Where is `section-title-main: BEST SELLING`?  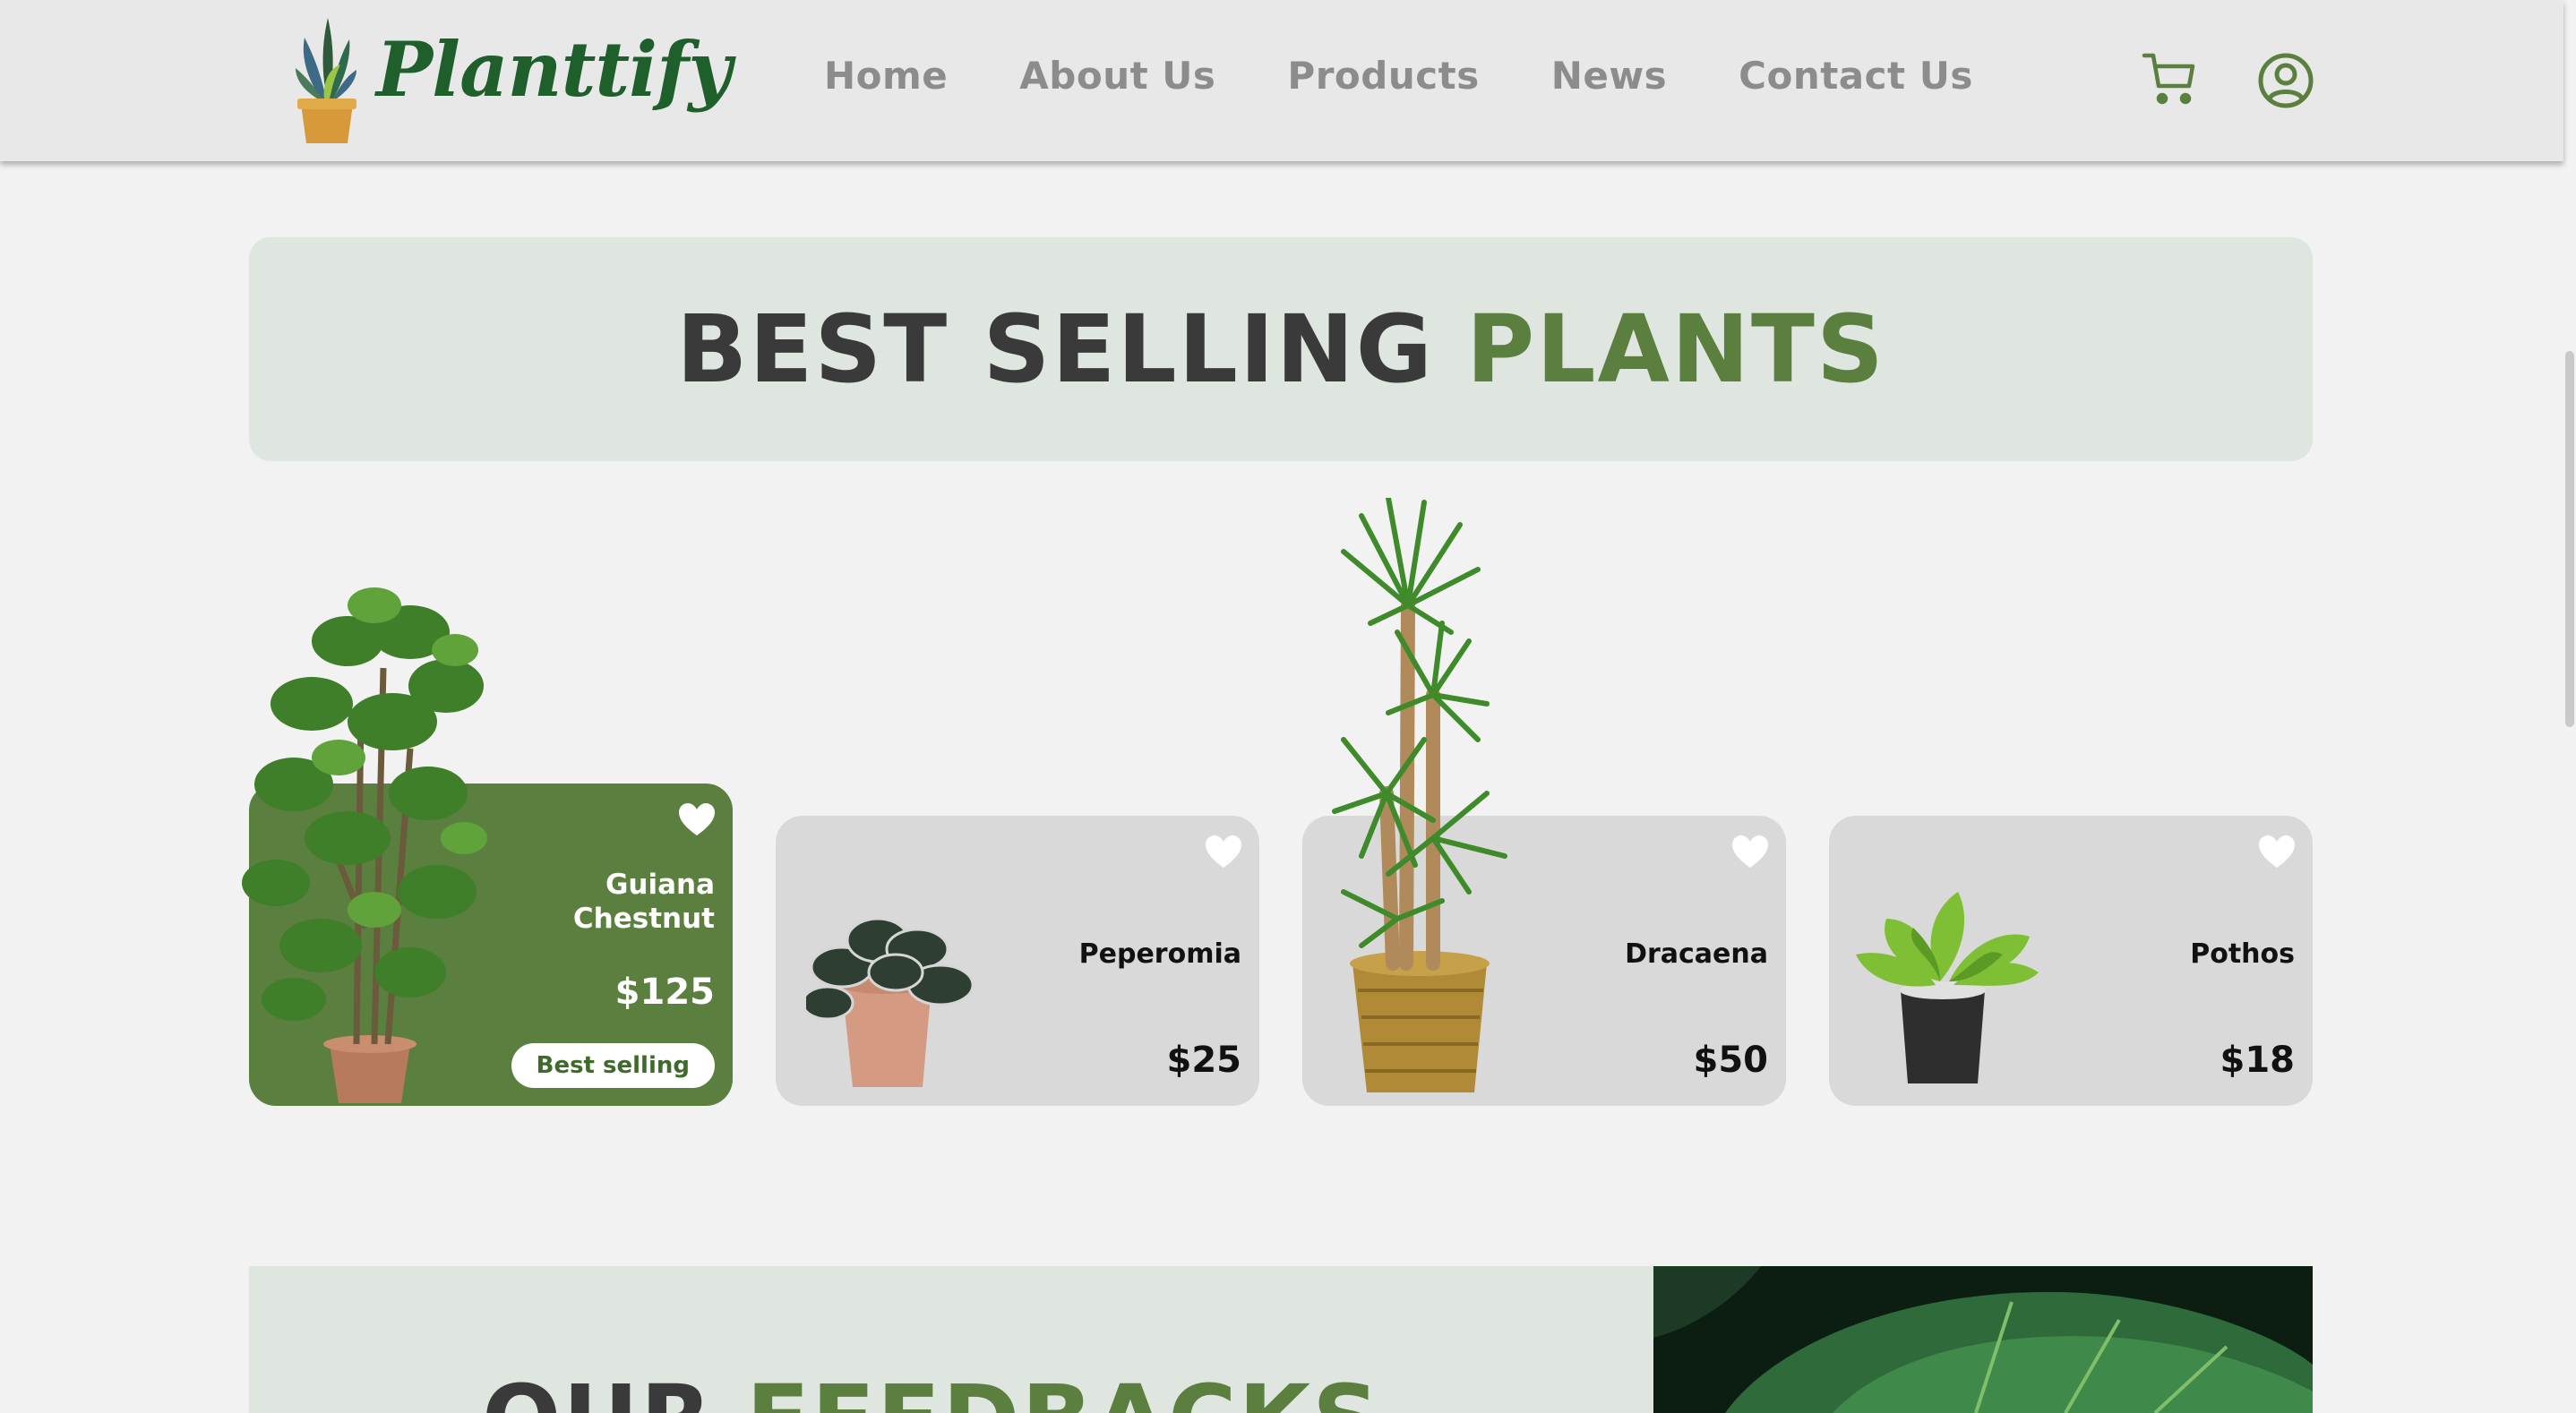 section-title-main: BEST SELLING is located at coordinates (1055, 349).